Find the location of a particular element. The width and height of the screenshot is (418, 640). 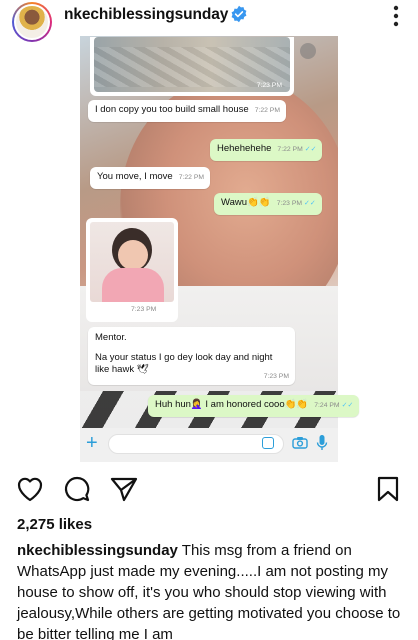

chat-message-line: like hawk 🕊 is located at coordinates (122, 369).